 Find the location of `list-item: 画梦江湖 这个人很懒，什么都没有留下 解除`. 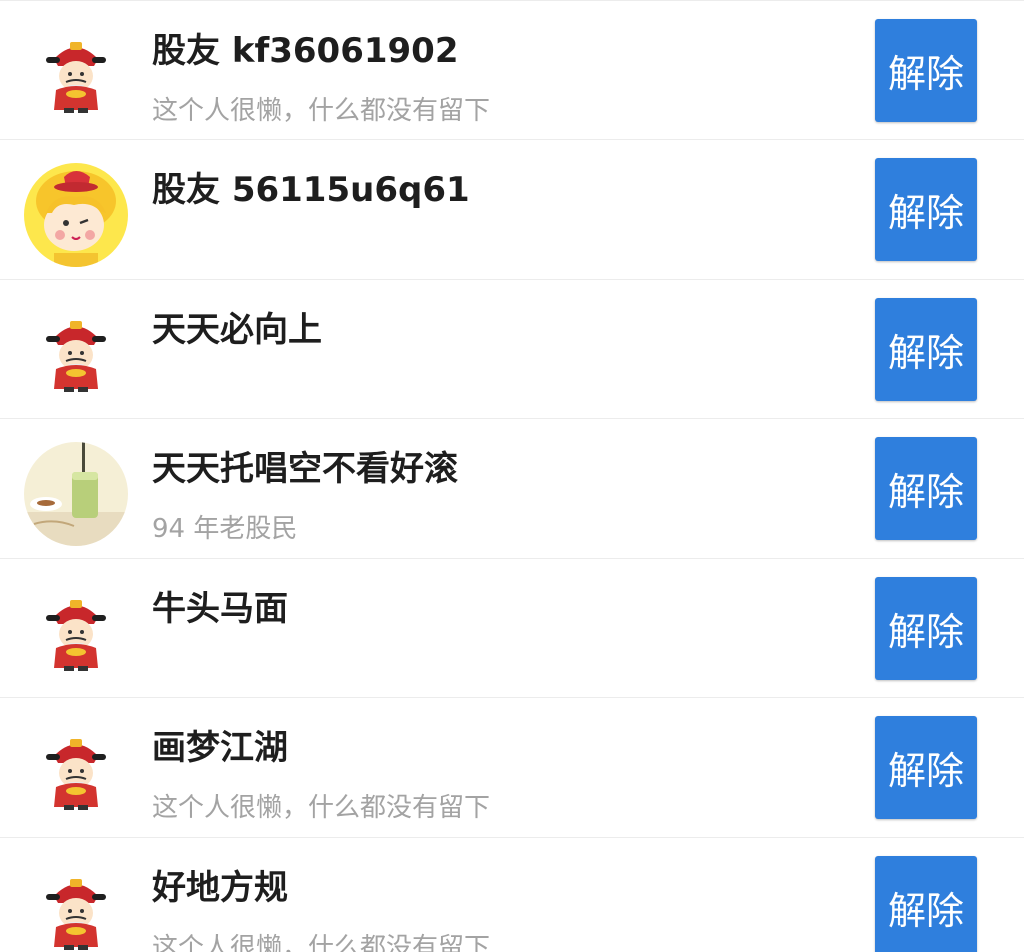

list-item: 画梦江湖 这个人很懒，什么都没有留下 解除 is located at coordinates (512, 766).